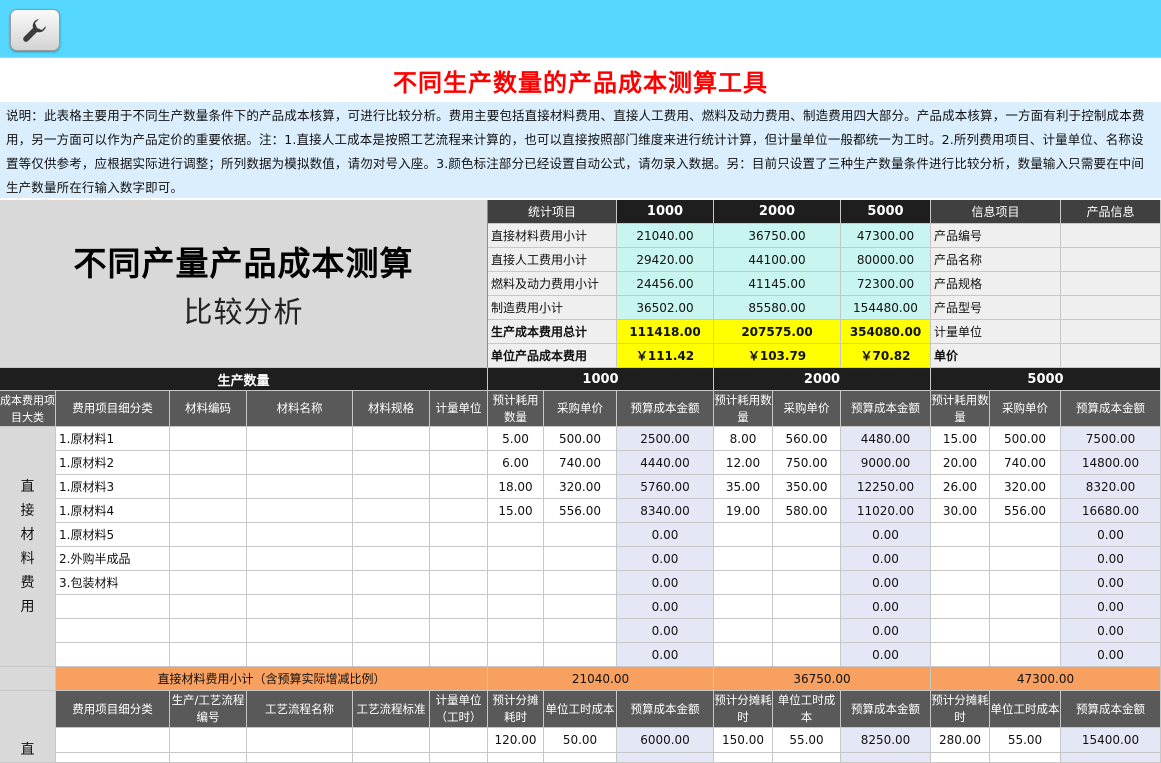  What do you see at coordinates (960, 463) in the screenshot?
I see `material-input-cell: 20.00` at bounding box center [960, 463].